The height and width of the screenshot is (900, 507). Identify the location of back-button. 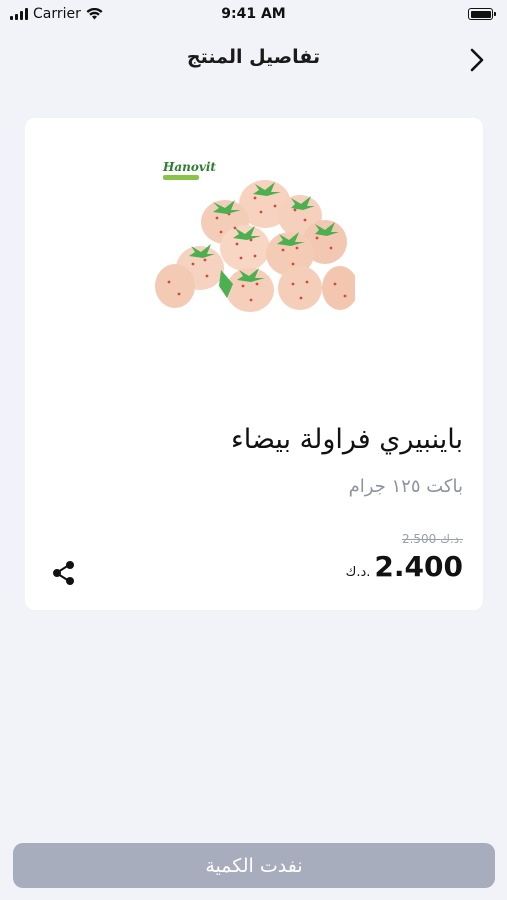
(477, 60).